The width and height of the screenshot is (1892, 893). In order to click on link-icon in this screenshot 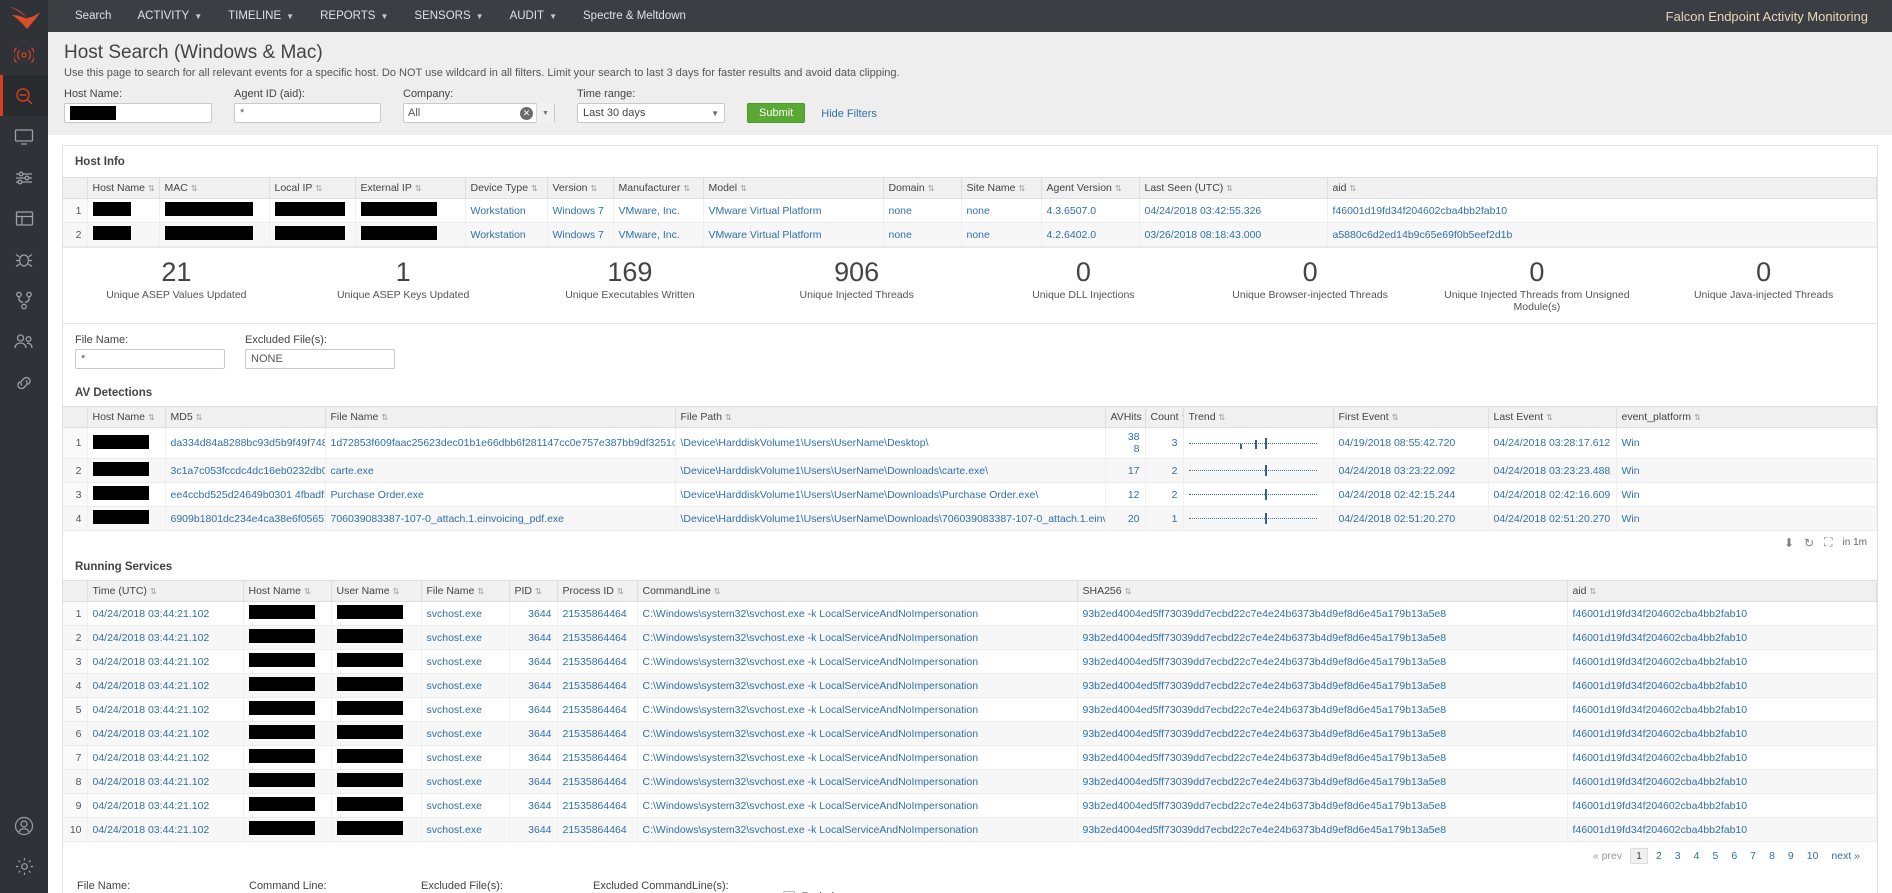, I will do `click(24, 382)`.